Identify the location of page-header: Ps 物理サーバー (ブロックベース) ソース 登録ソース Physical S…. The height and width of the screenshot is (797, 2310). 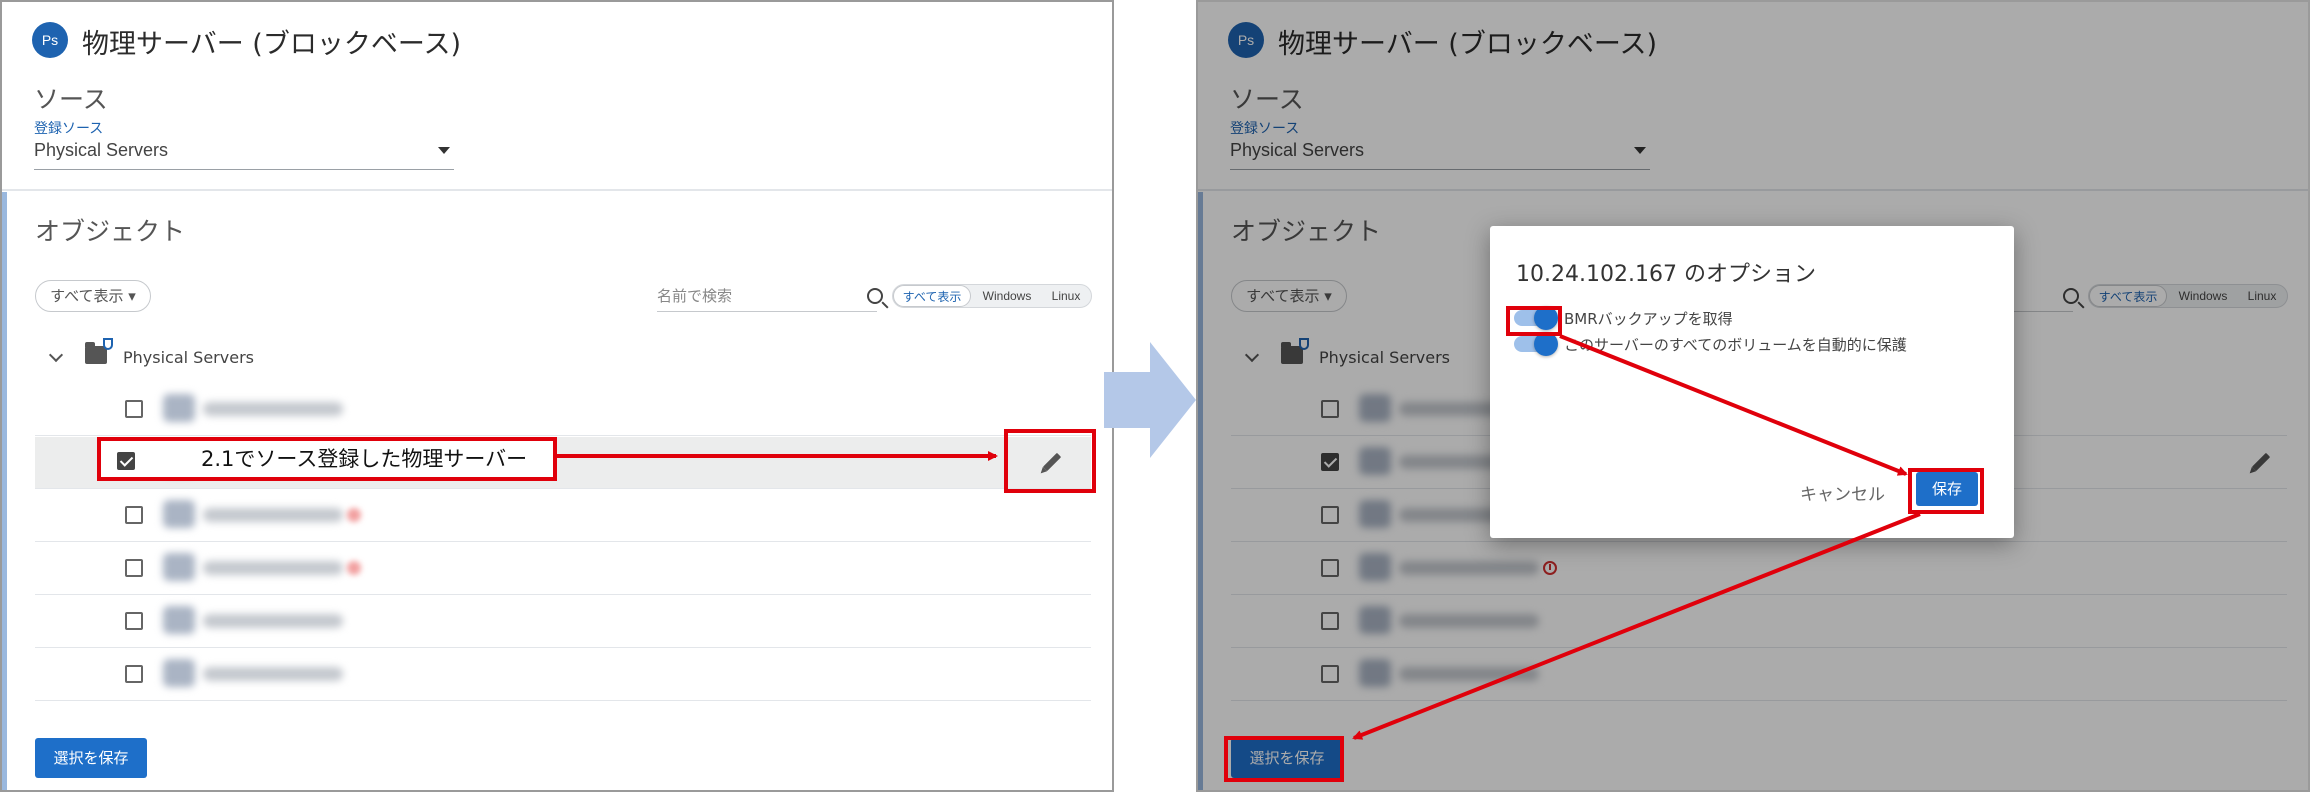
(557, 96).